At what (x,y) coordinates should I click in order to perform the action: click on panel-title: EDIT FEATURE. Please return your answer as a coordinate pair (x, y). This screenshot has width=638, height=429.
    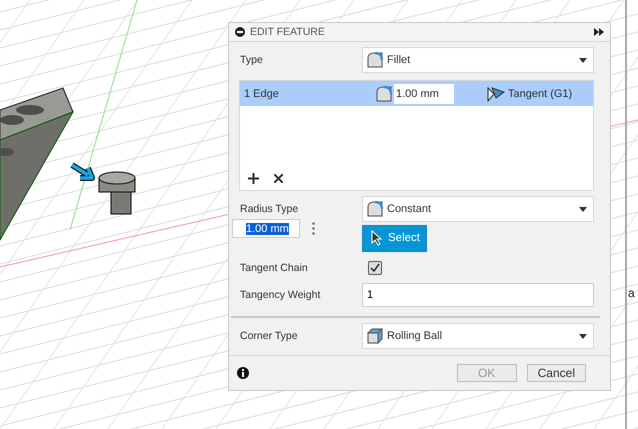
    Looking at the image, I should click on (287, 32).